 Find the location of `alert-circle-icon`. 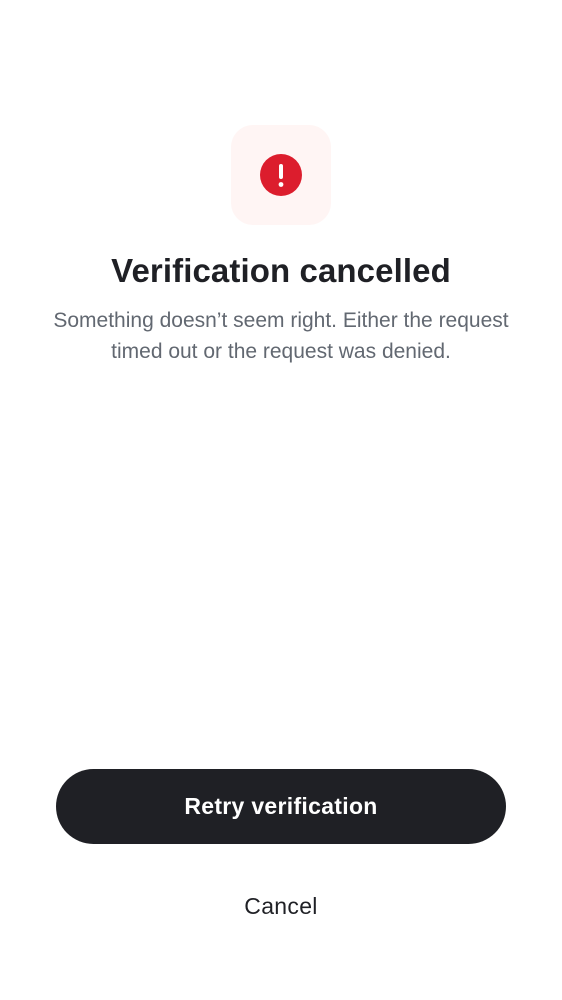

alert-circle-icon is located at coordinates (281, 175).